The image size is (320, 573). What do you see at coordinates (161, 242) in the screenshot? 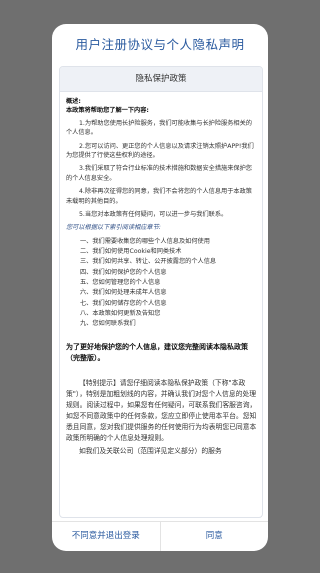
I see `toc-item: 一、我们需要收集您的哪些个人信息及如何使用` at bounding box center [161, 242].